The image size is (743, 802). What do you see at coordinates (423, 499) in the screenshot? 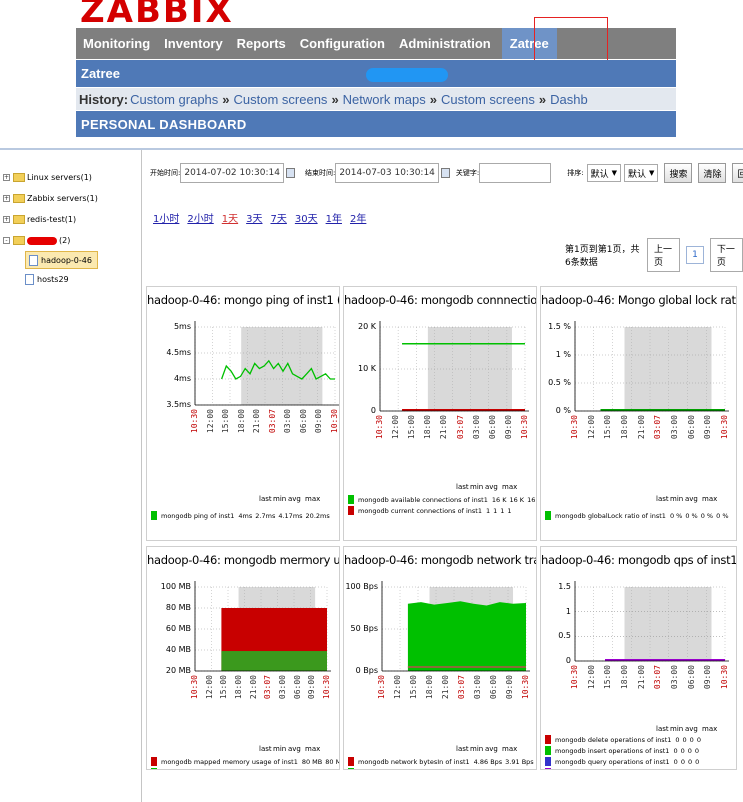
I see `legend-name: mongodb available connections of inst1` at bounding box center [423, 499].